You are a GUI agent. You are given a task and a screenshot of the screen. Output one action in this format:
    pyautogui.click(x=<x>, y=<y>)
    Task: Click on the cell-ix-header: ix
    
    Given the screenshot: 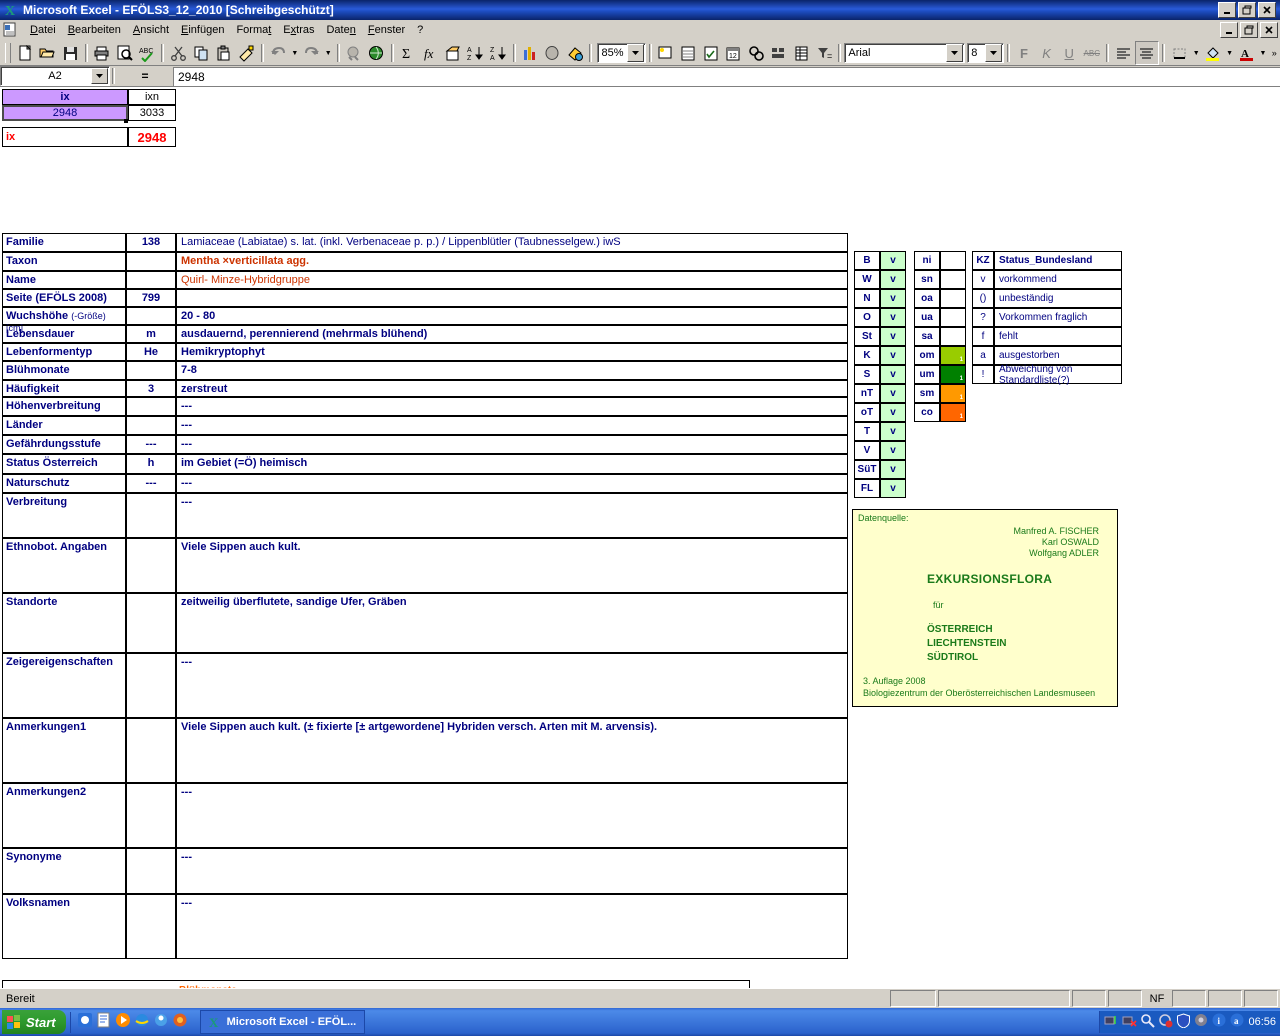 What is the action you would take?
    pyautogui.click(x=65, y=97)
    